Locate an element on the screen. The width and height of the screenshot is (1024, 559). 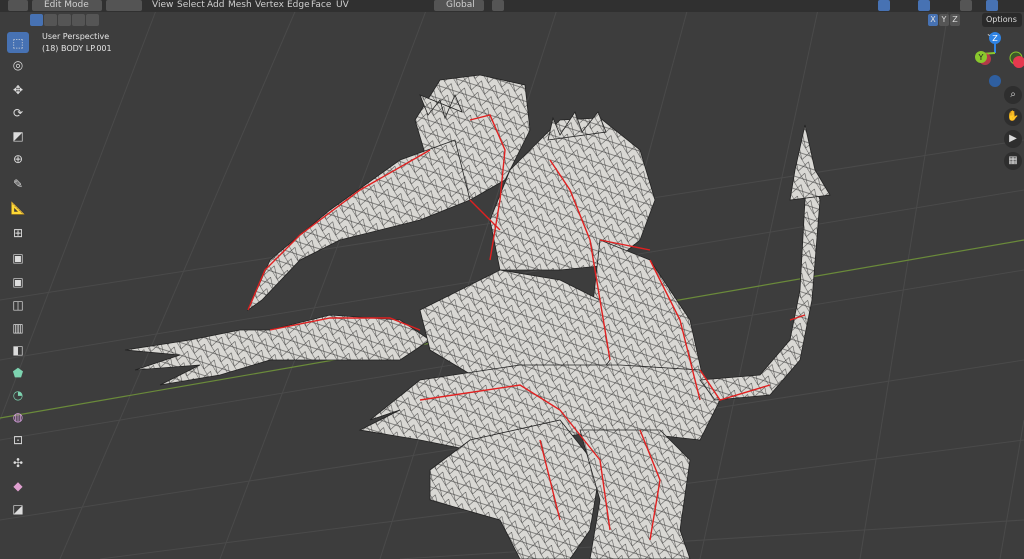
orientation-dropdown: Global is located at coordinates (459, 5).